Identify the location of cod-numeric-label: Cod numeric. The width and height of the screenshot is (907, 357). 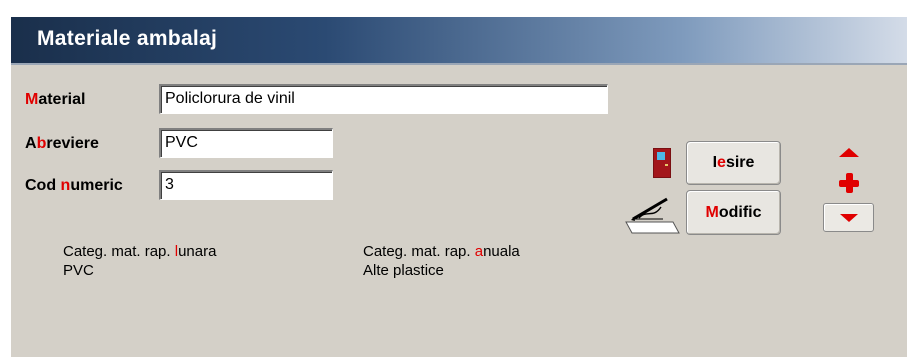
(74, 185).